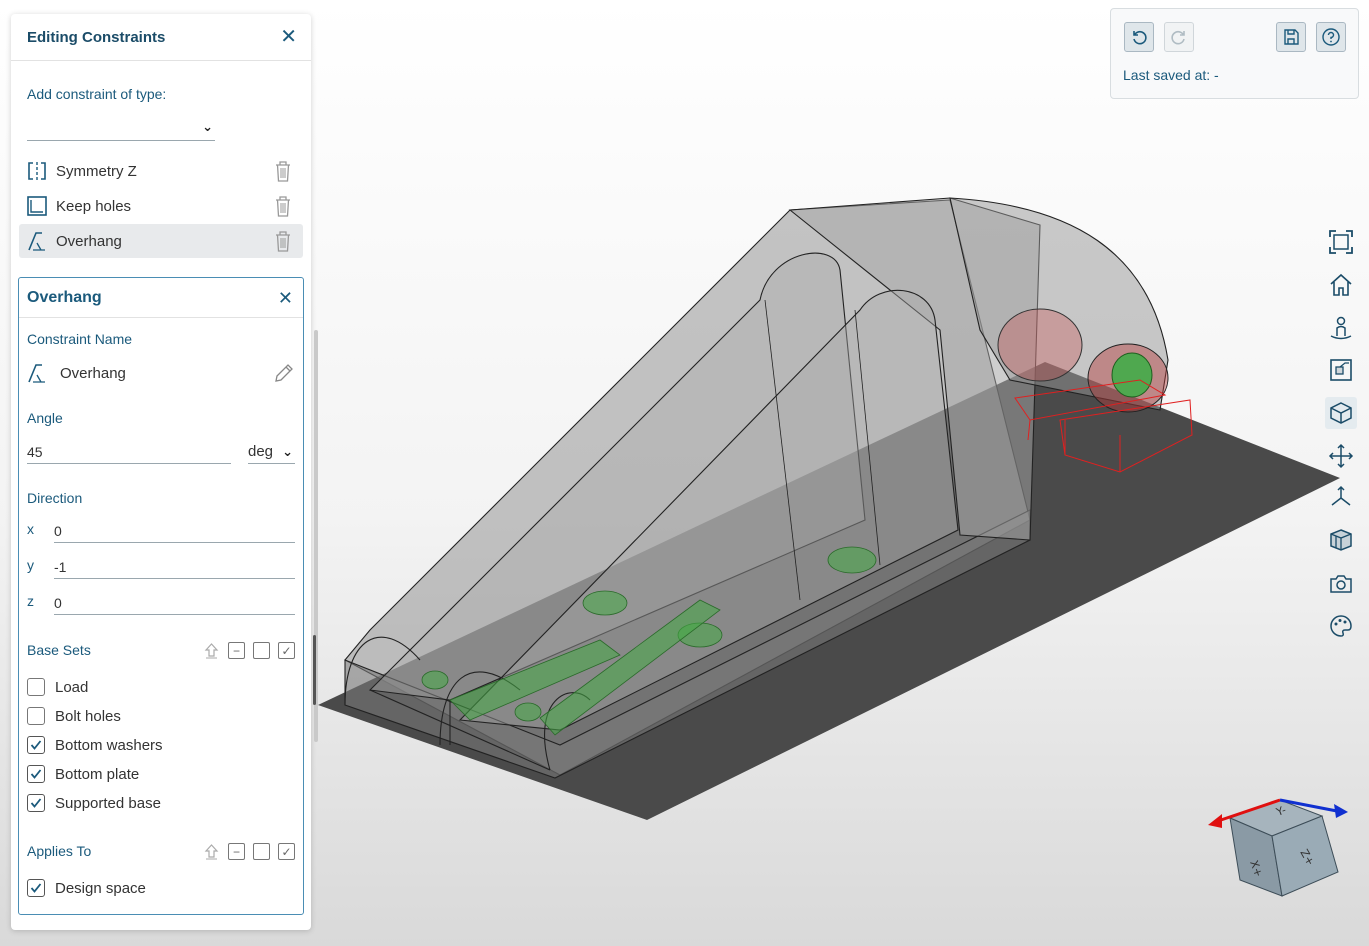  What do you see at coordinates (161, 171) in the screenshot?
I see `constraint-item-symmetry: Symmetry Z` at bounding box center [161, 171].